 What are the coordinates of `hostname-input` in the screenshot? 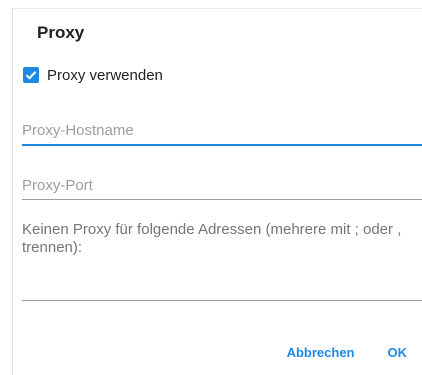 It's located at (222, 130).